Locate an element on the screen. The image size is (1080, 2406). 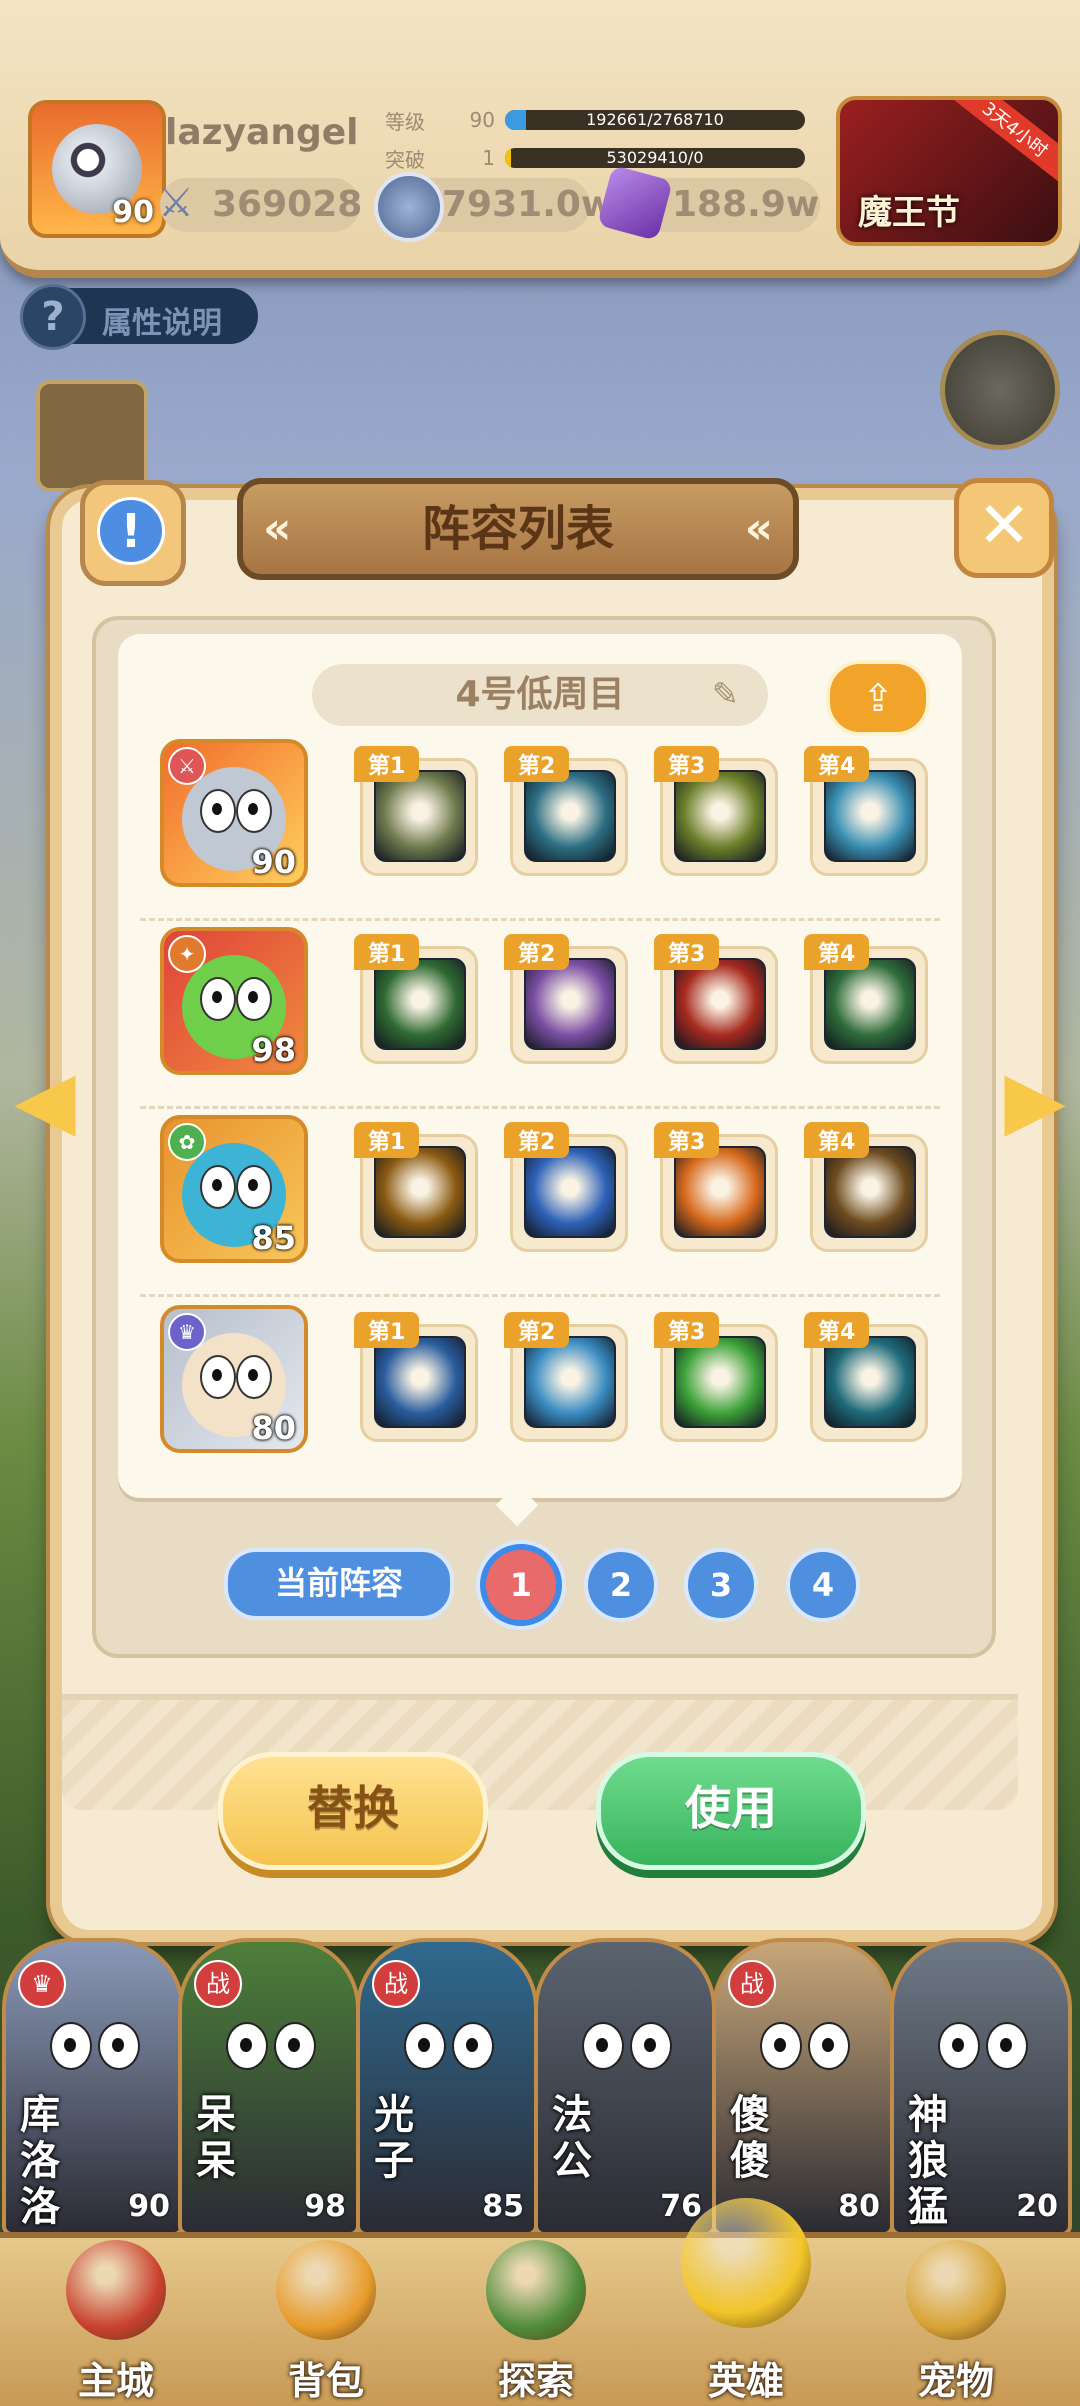
event-title: 魔王节 is located at coordinates (909, 213).